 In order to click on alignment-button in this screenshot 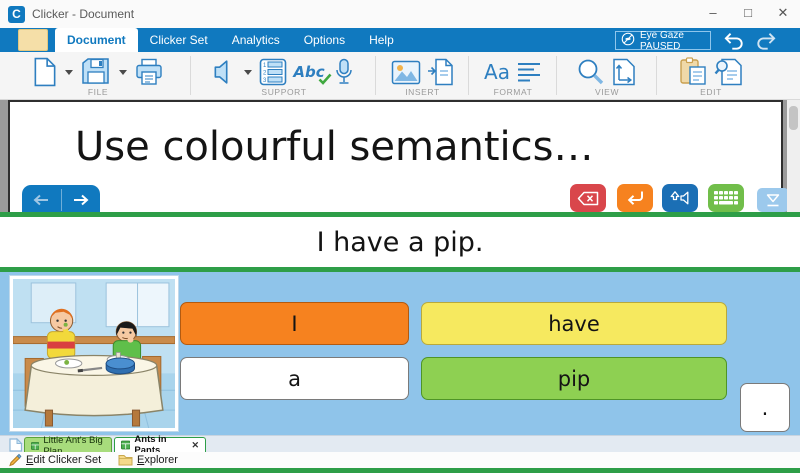, I will do `click(529, 72)`.